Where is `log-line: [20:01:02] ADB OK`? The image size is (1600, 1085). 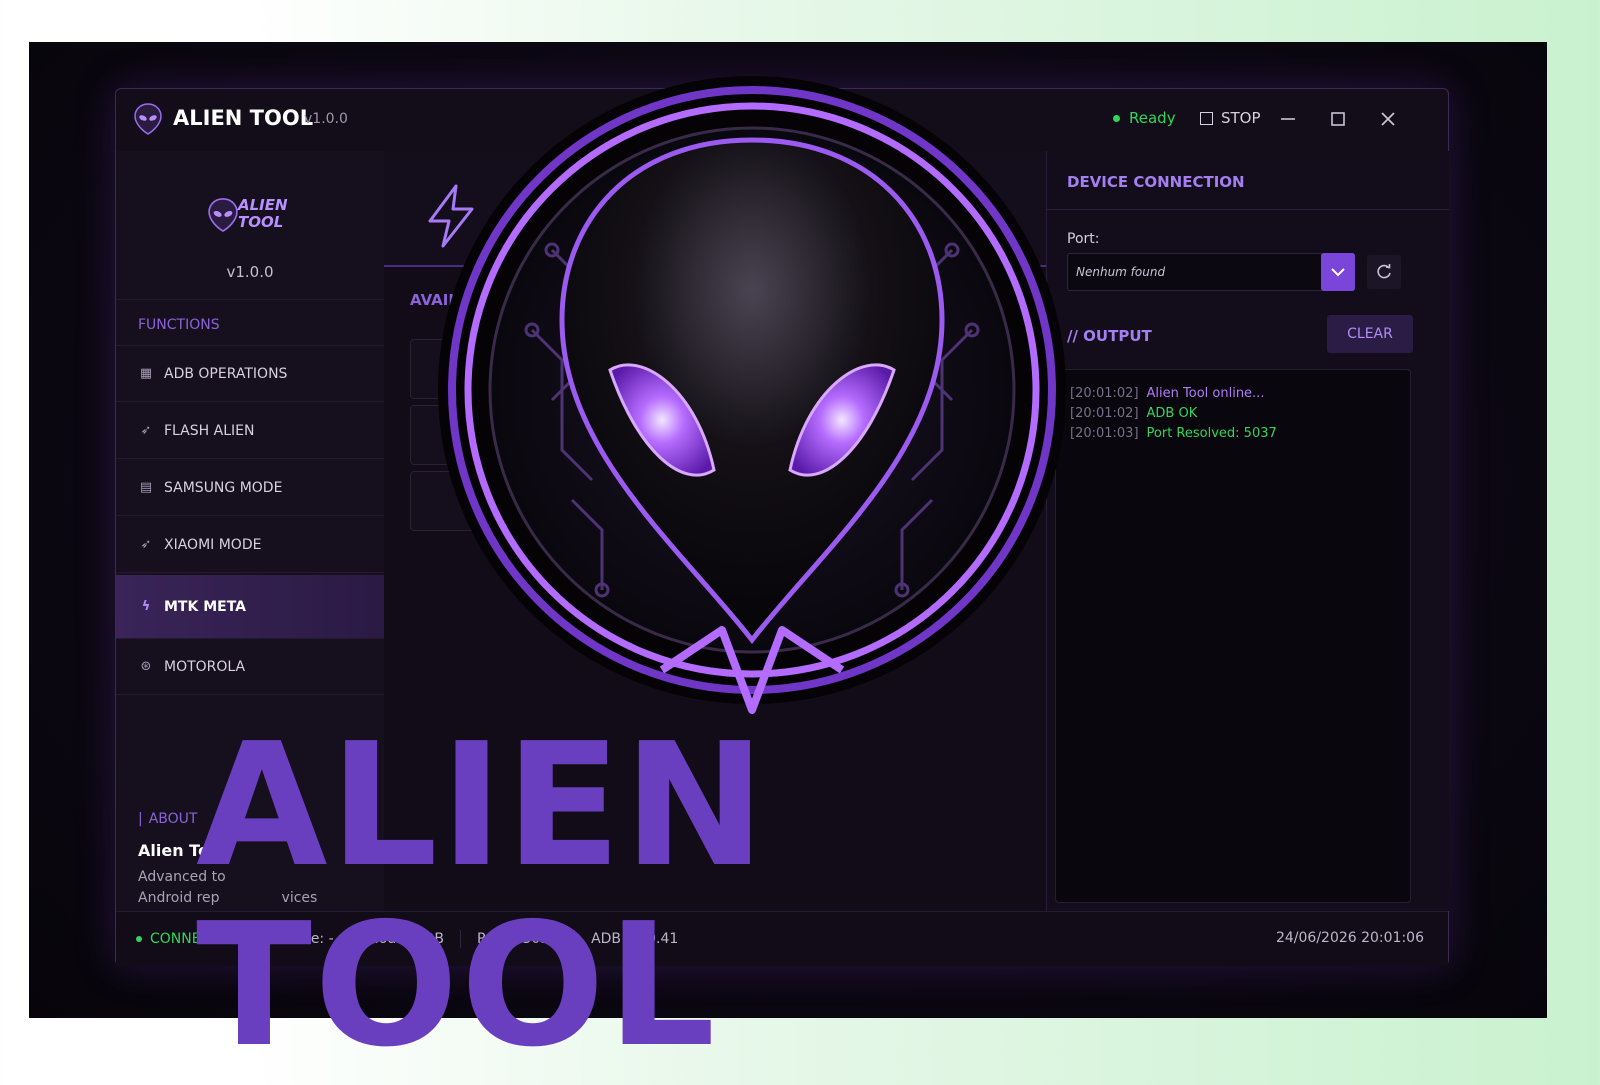 log-line: [20:01:02] ADB OK is located at coordinates (1133, 413).